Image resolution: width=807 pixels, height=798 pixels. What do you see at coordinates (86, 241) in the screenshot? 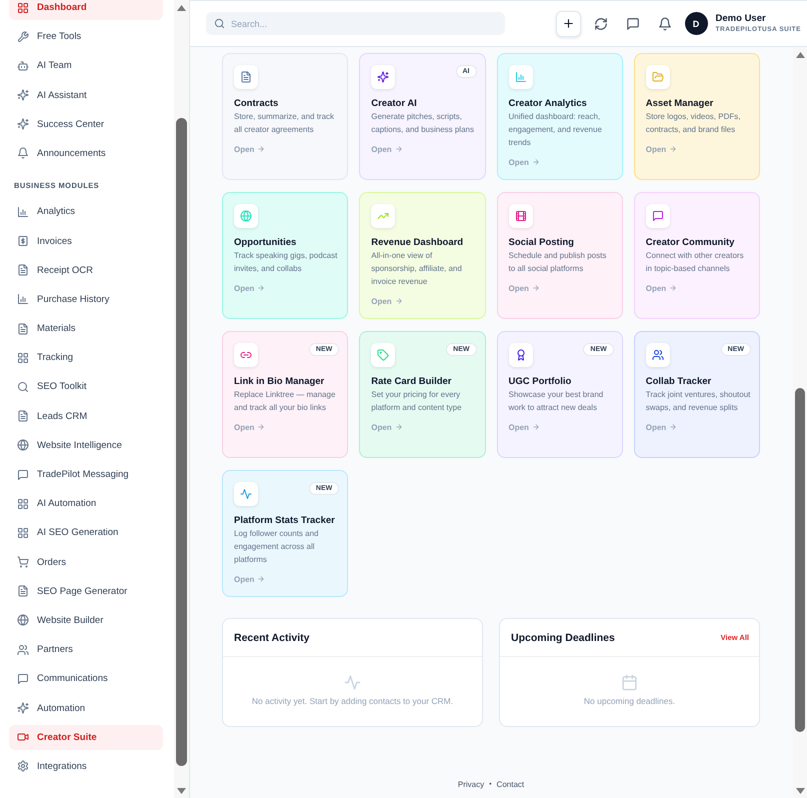
I see `sidebar-item: Invoices` at bounding box center [86, 241].